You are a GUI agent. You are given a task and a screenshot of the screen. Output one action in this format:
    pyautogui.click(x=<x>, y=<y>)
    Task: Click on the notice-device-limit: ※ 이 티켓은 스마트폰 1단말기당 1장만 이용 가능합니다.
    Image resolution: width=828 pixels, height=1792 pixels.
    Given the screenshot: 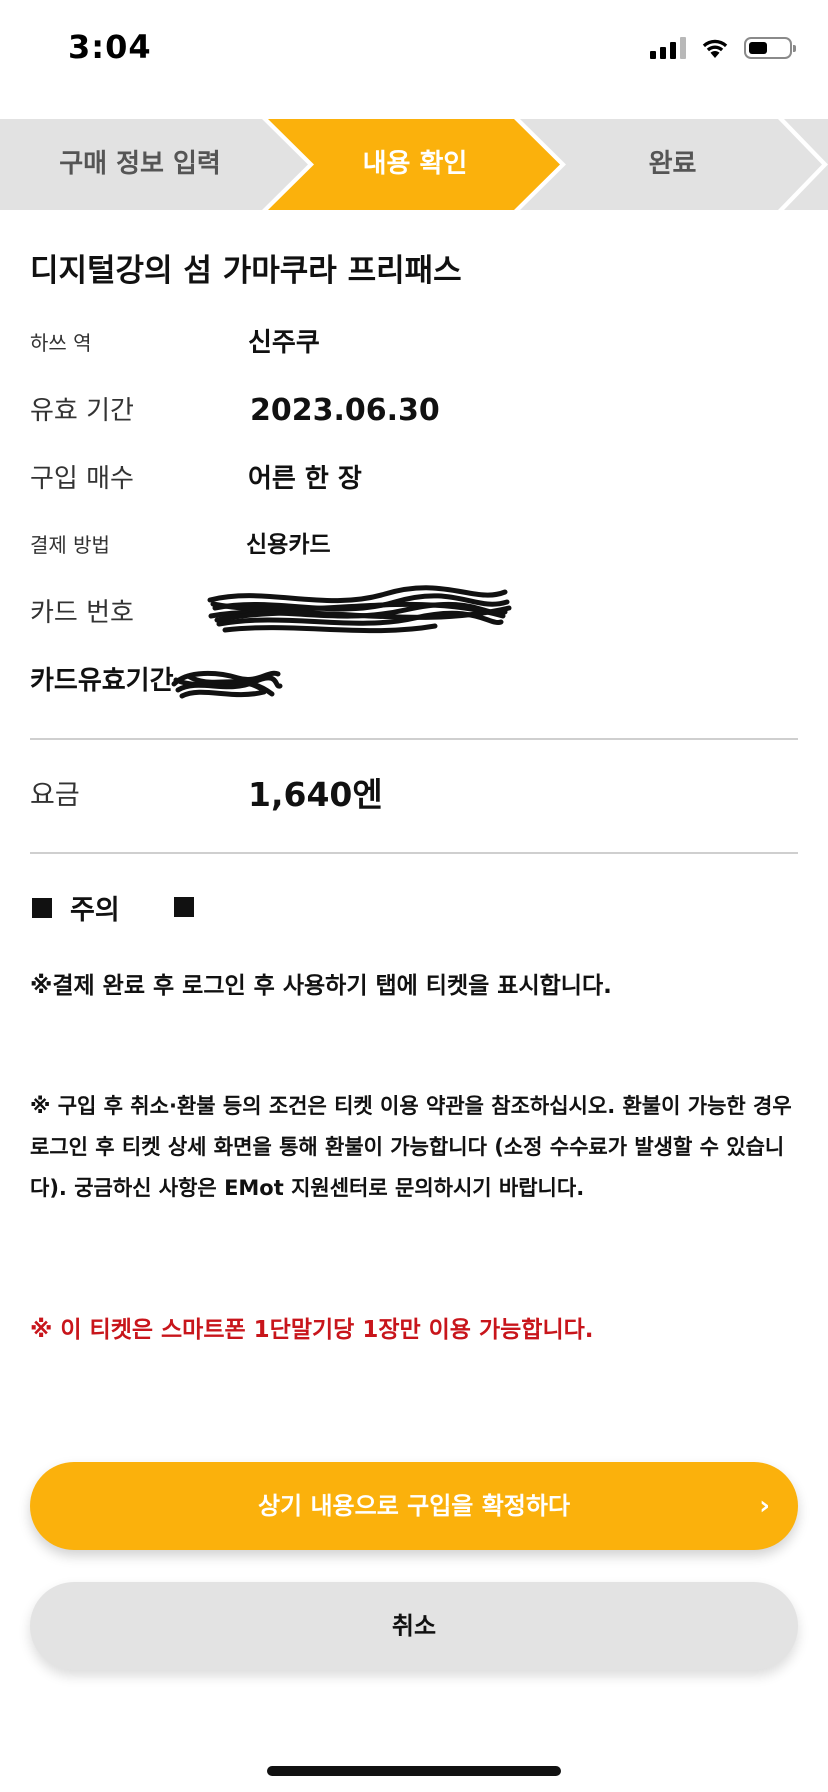 What is the action you would take?
    pyautogui.click(x=312, y=1330)
    